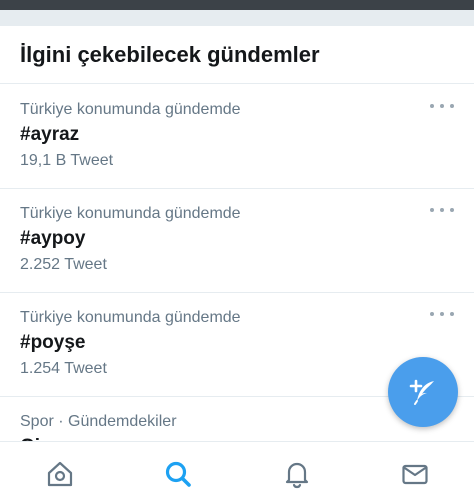 The height and width of the screenshot is (504, 474). I want to click on compose-tweet-button, so click(423, 392).